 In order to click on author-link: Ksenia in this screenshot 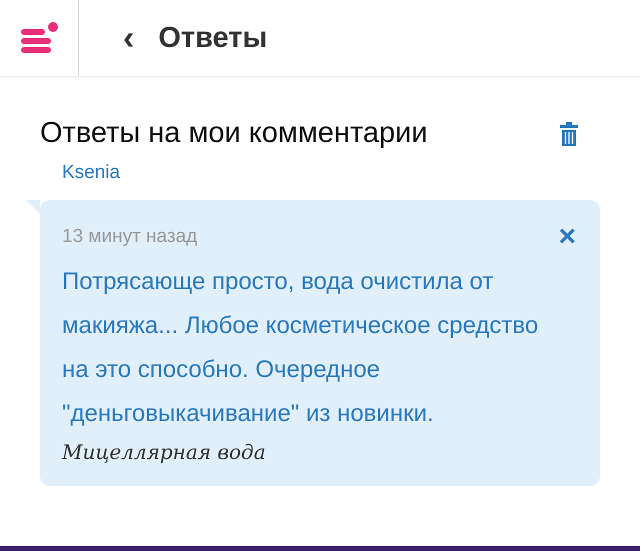, I will do `click(91, 173)`.